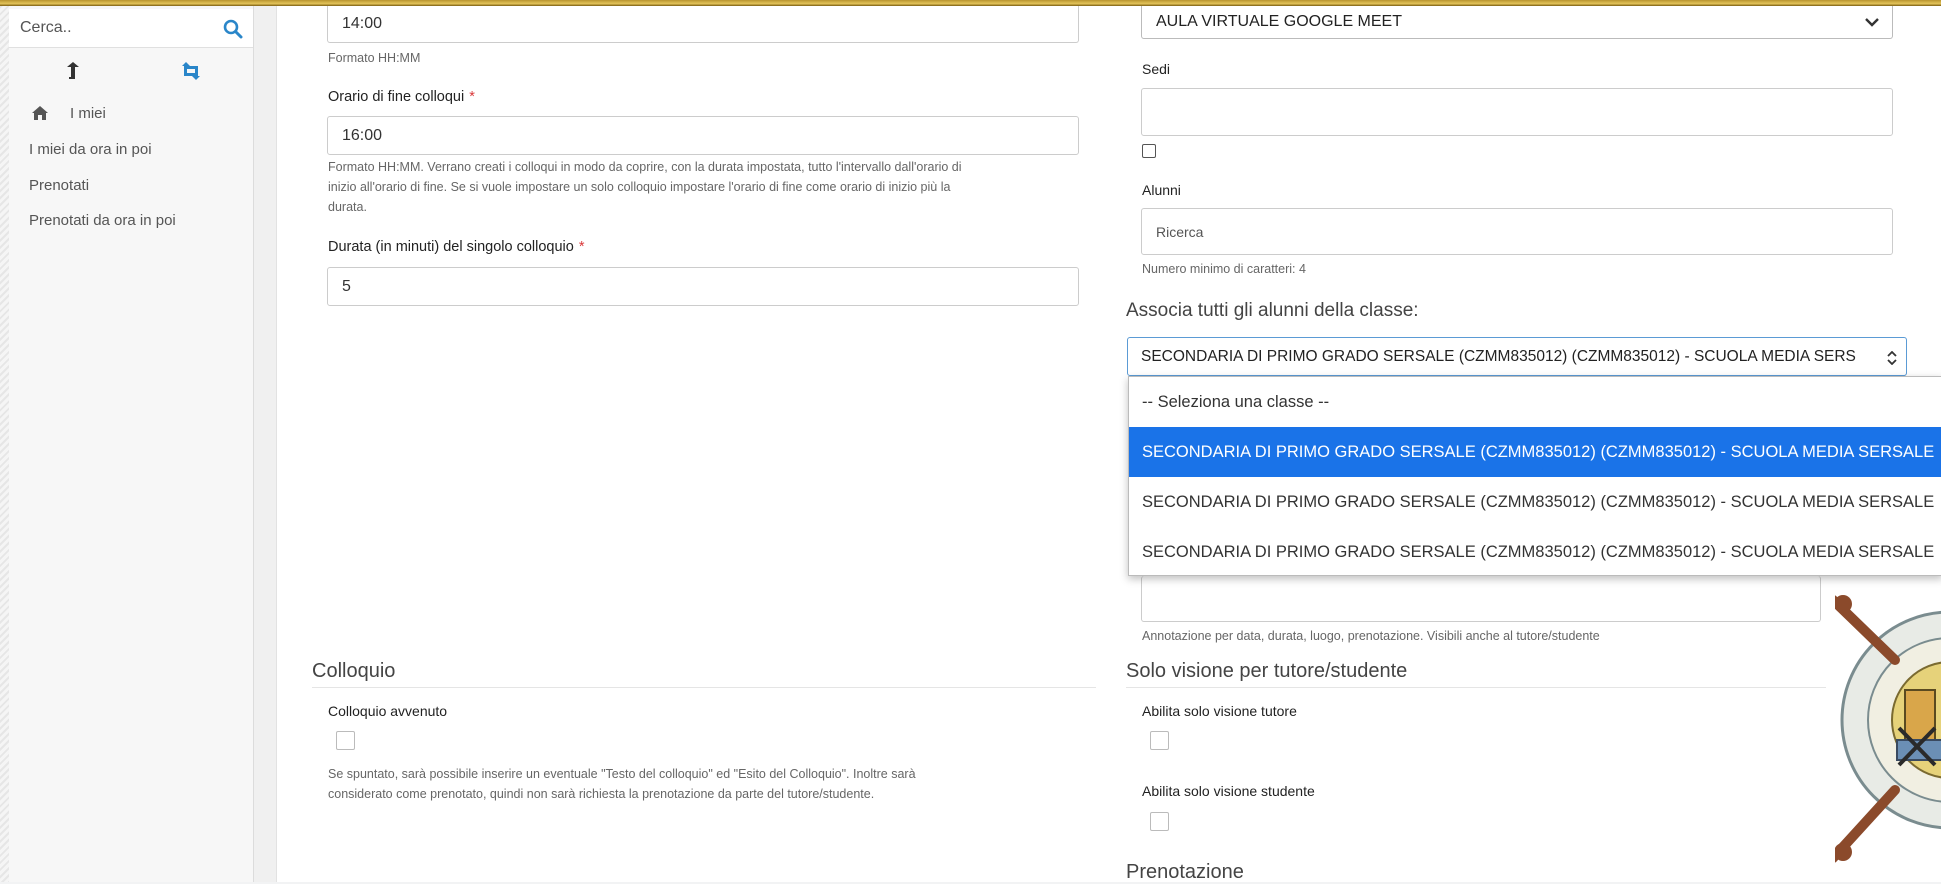 This screenshot has width=1941, height=884. What do you see at coordinates (374, 58) in the screenshot?
I see `start-time-hint: Formato HH:MM` at bounding box center [374, 58].